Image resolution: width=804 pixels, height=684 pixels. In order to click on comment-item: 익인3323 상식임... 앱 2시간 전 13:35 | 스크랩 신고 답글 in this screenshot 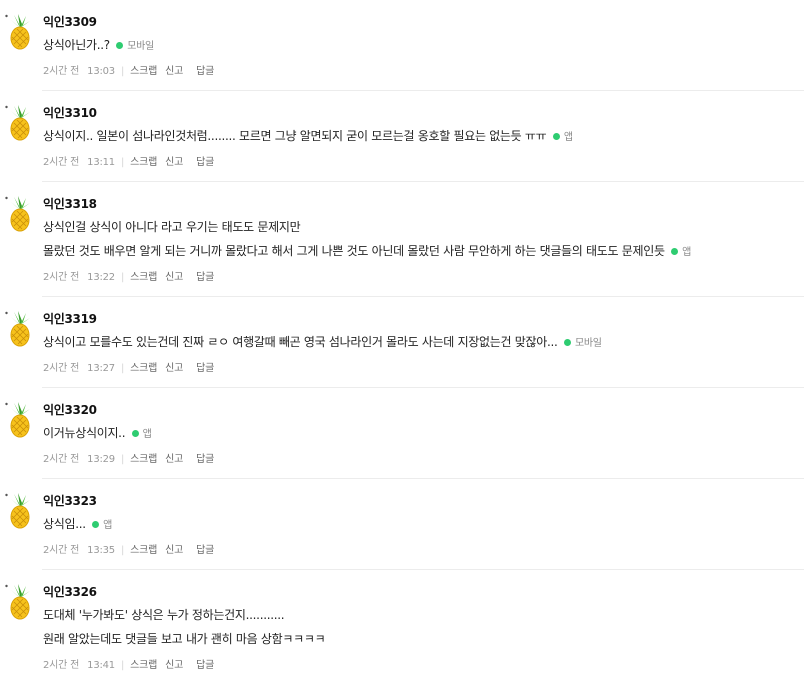, I will do `click(402, 524)`.